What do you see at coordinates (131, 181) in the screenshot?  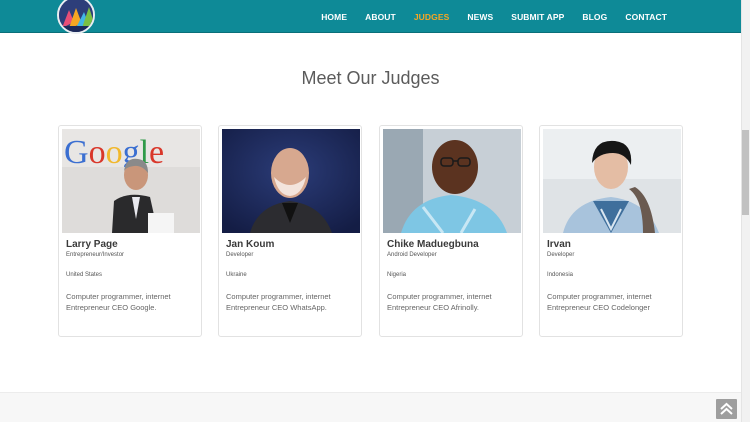 I see `judge-photo: Google` at bounding box center [131, 181].